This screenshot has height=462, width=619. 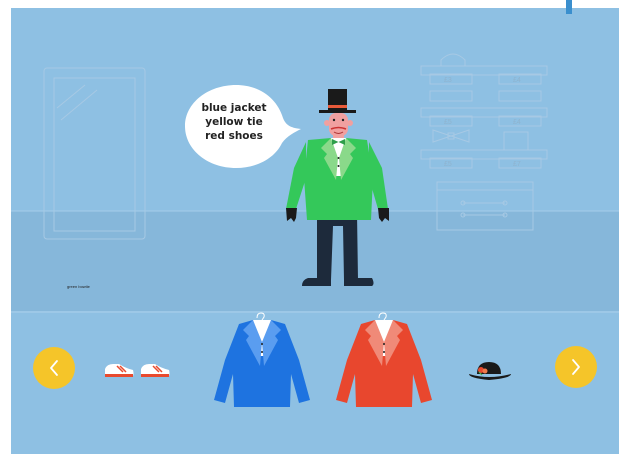 What do you see at coordinates (484, 142) in the screenshot?
I see `shelf-unit` at bounding box center [484, 142].